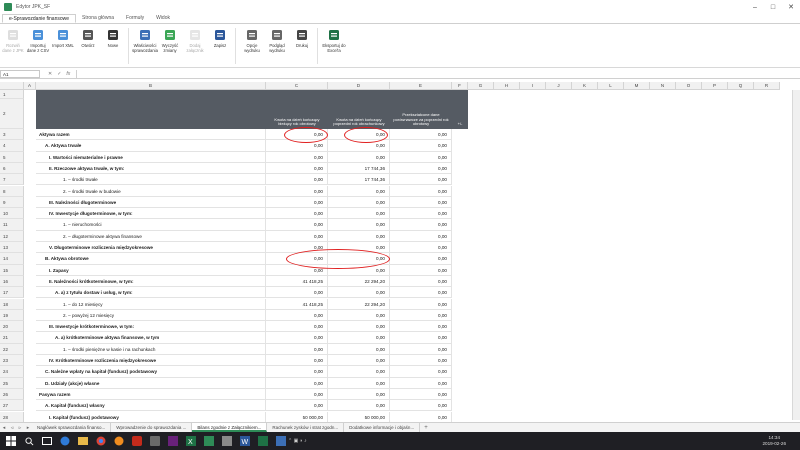  I want to click on row-label-cell: 2. – długoterminowe aktywa finansowe, so click(151, 236).